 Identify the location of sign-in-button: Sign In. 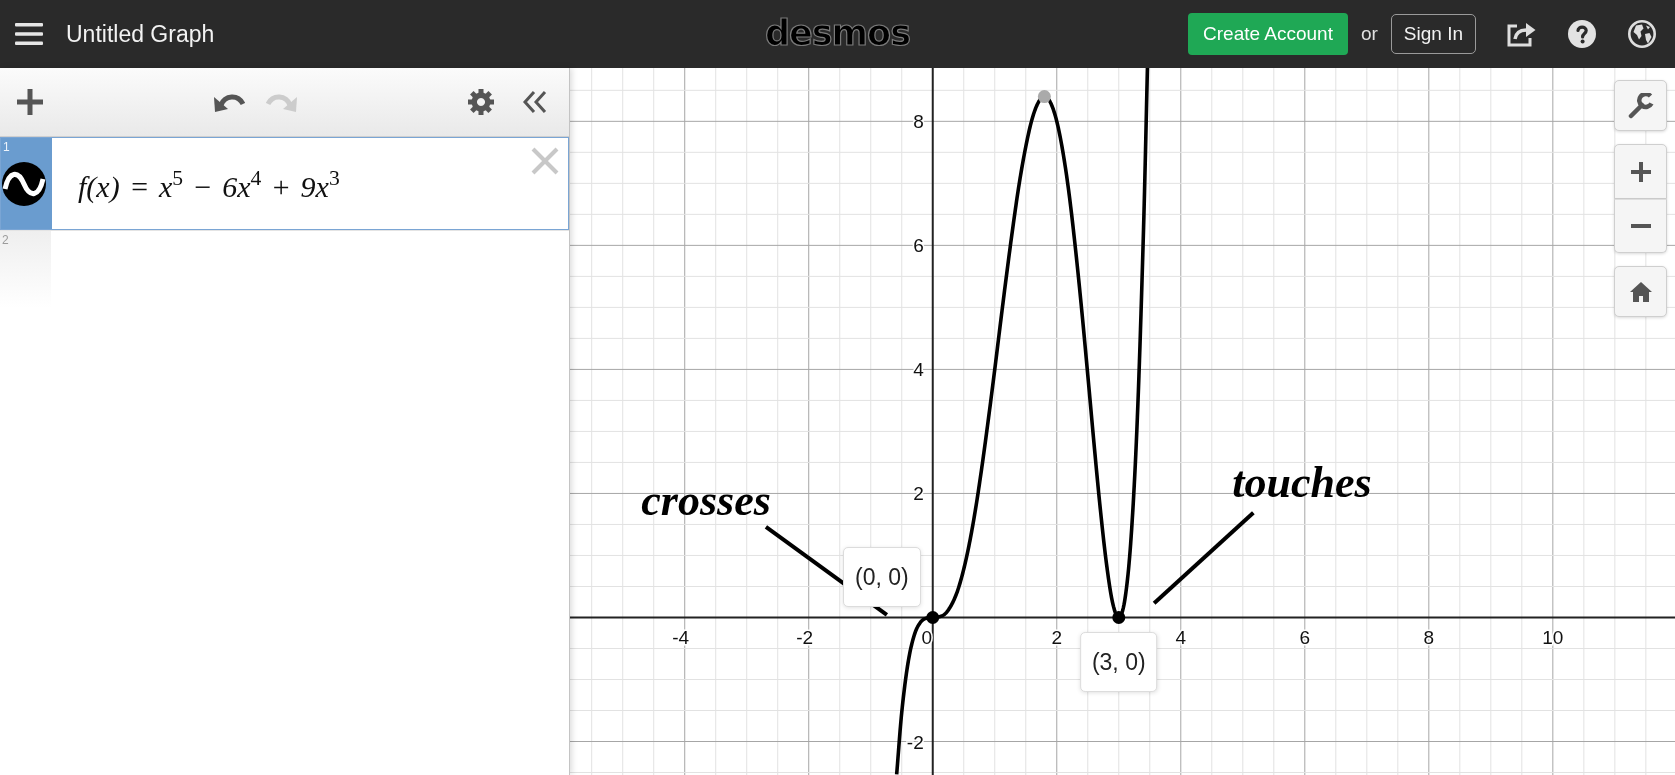
(1433, 34).